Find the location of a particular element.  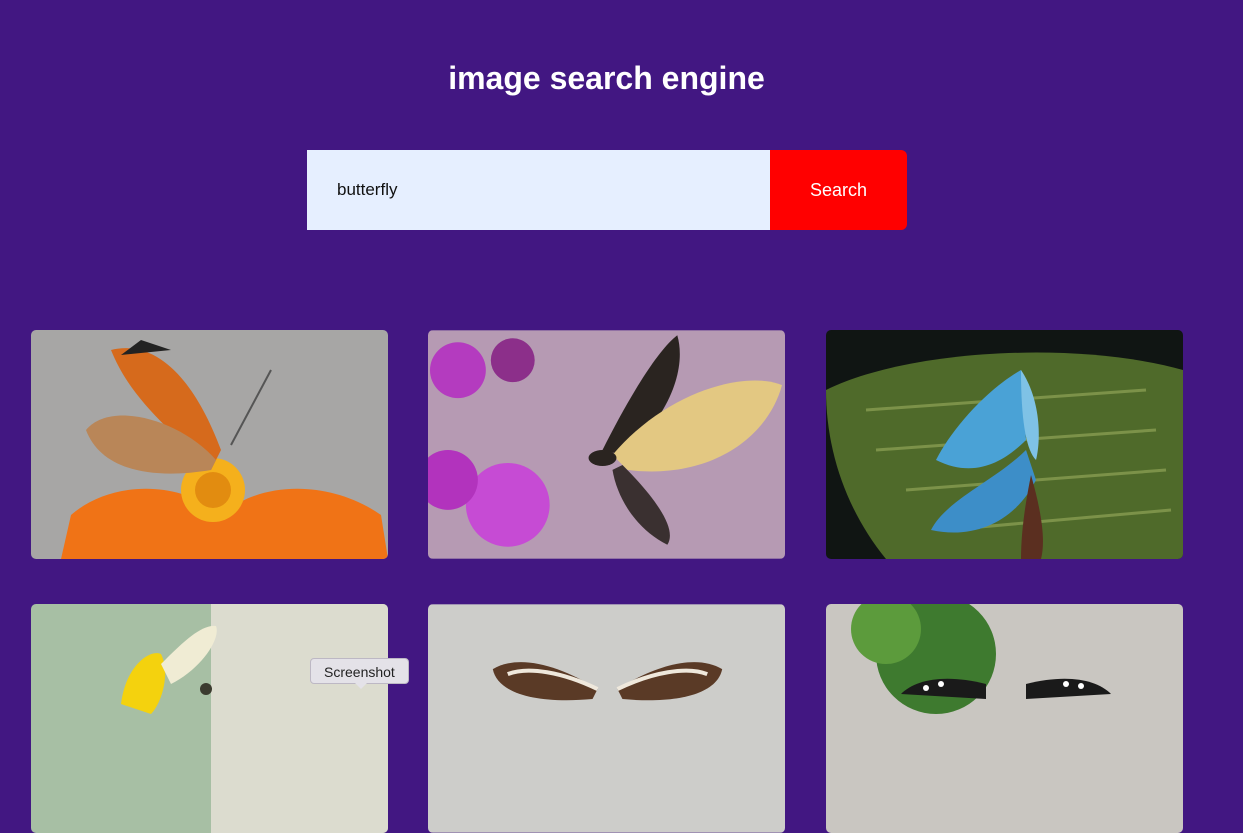

search-input is located at coordinates (538, 190).